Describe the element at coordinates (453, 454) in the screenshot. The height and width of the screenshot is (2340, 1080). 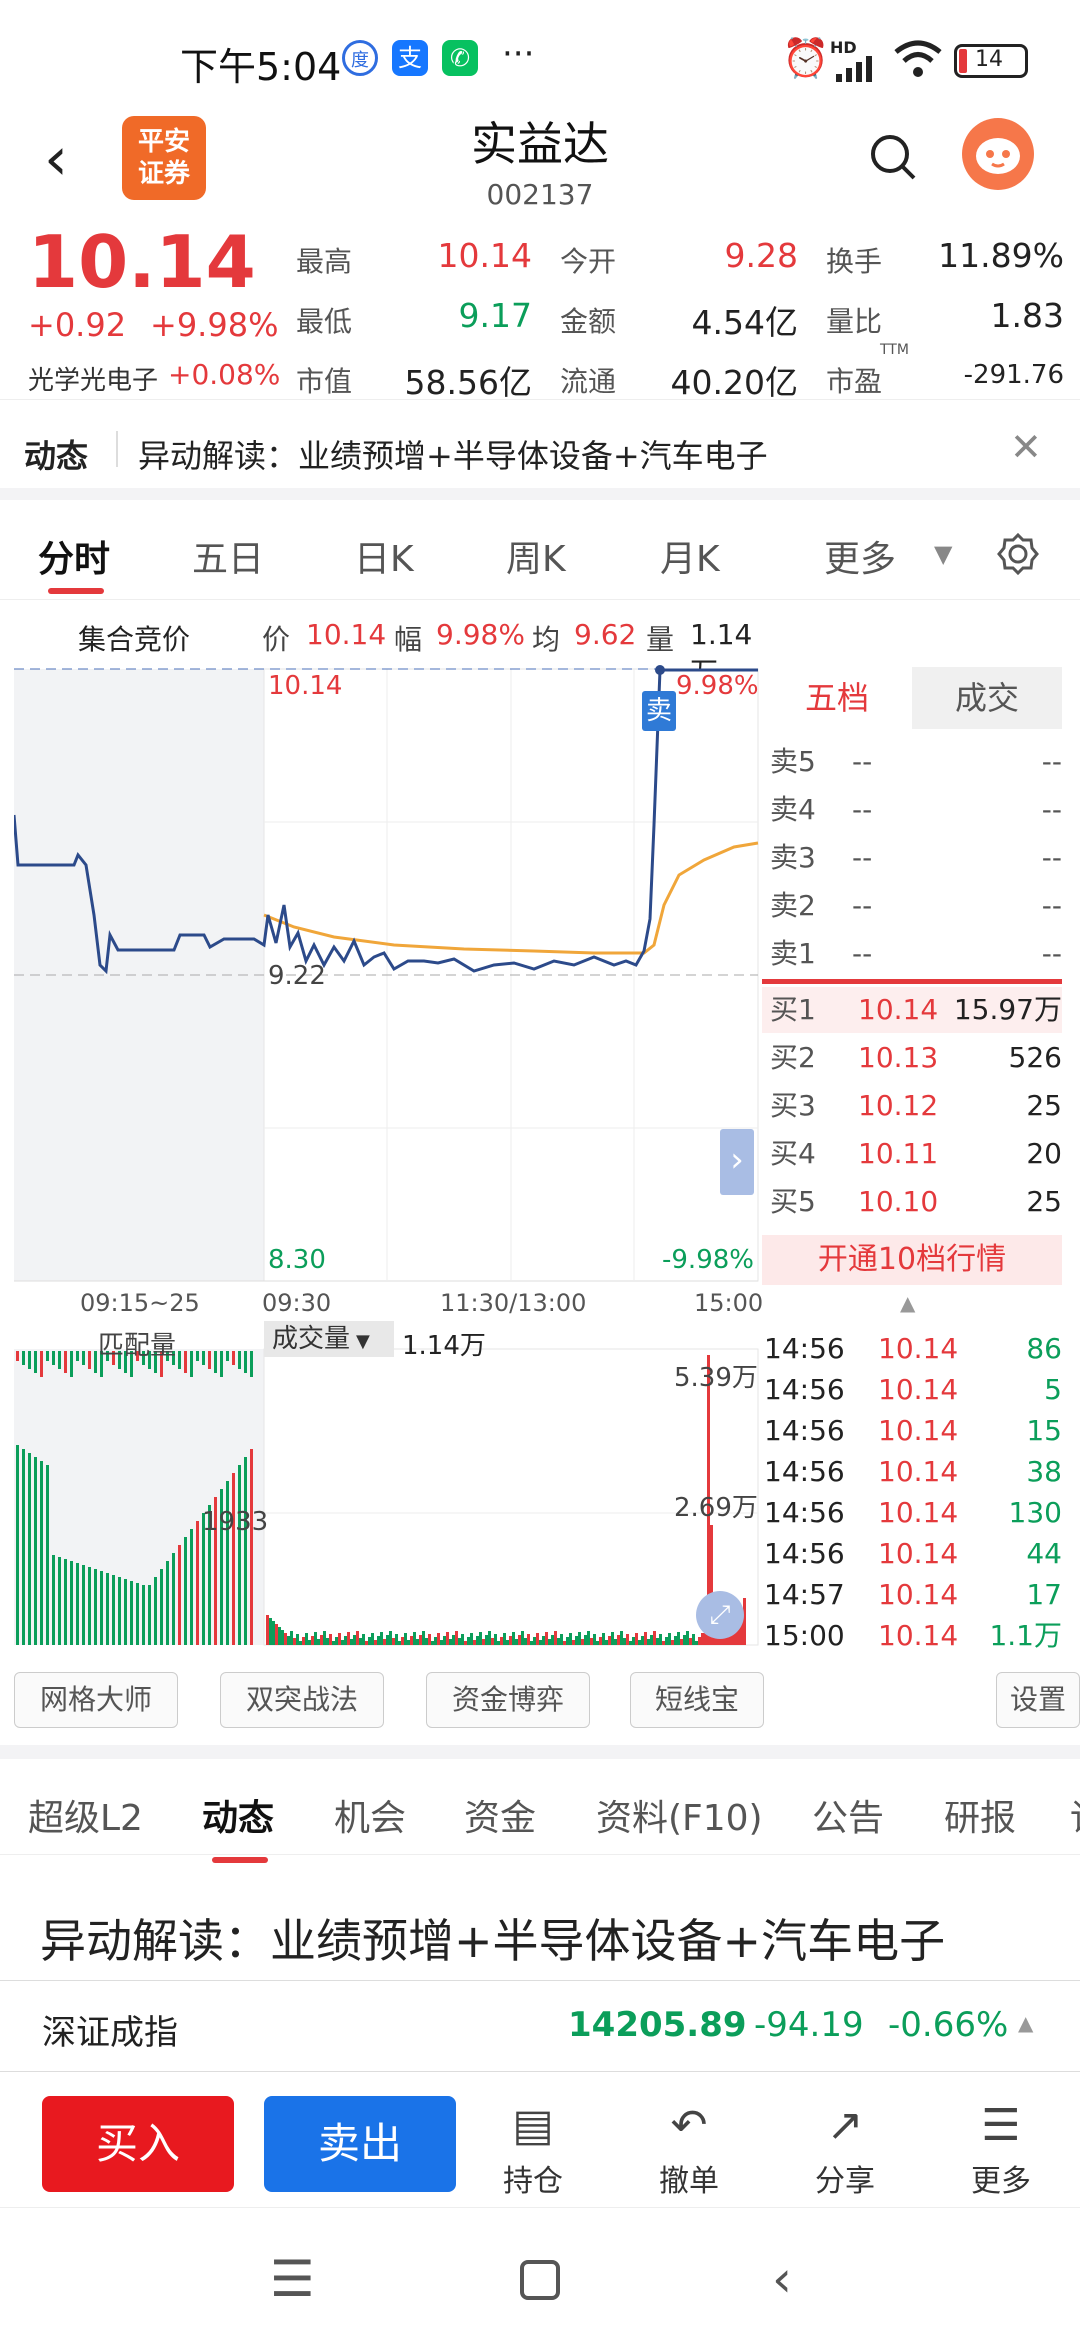
I see `news-text: 异动解读：业绩预增+半导体设备+汽车电子` at that location.